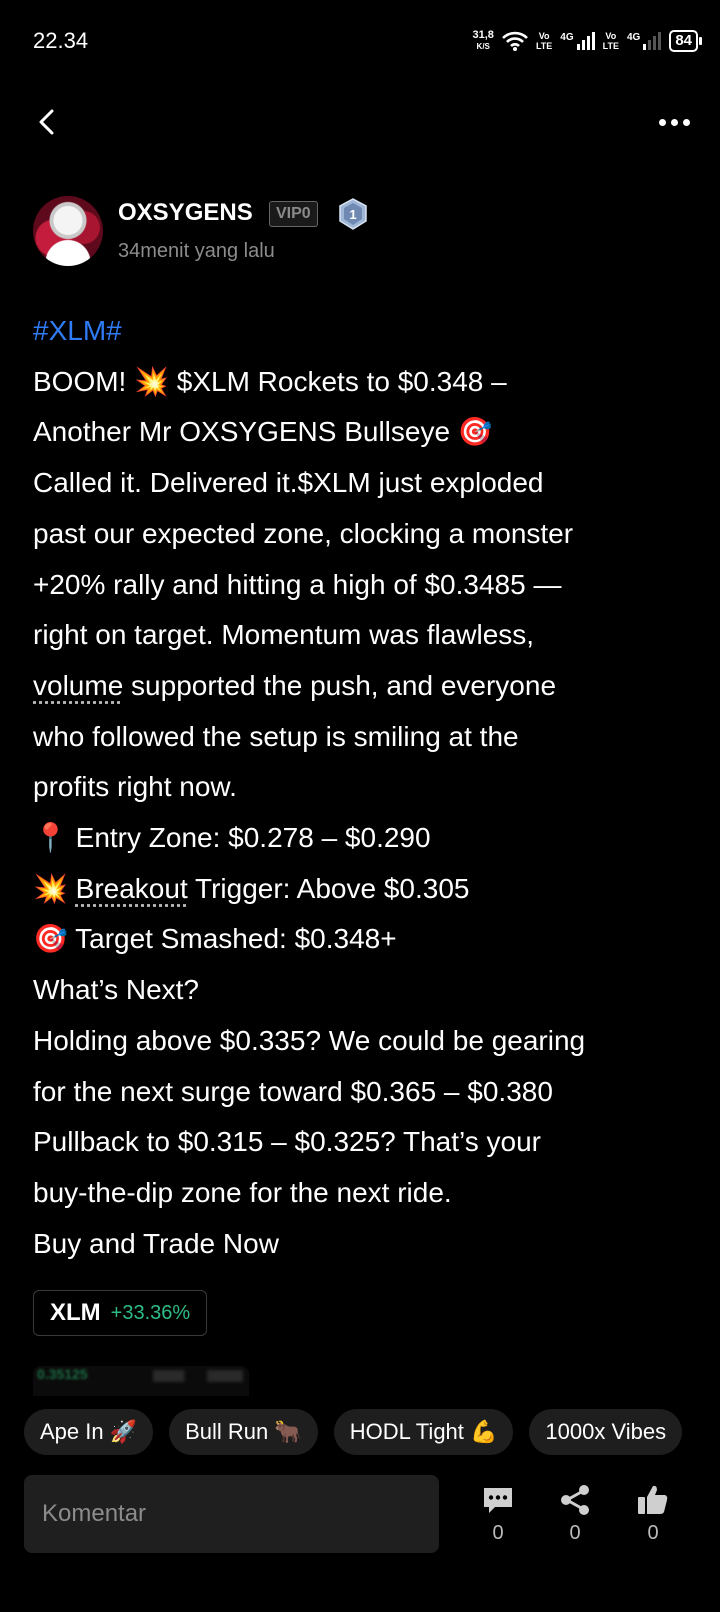 The height and width of the screenshot is (1612, 720). I want to click on network-speed: 31,8 K/S, so click(483, 41).